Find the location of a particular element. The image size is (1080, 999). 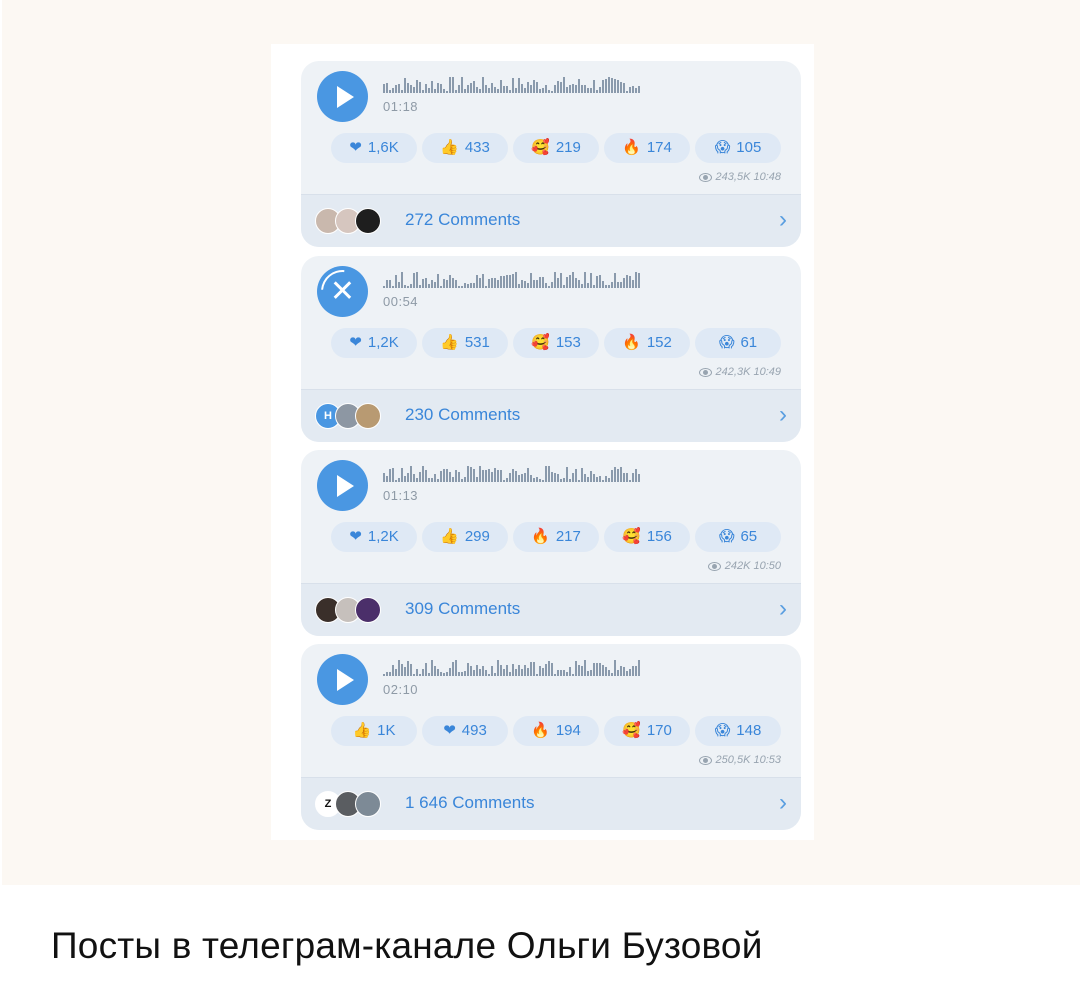

commenter-avatars: Z is located at coordinates (355, 805).